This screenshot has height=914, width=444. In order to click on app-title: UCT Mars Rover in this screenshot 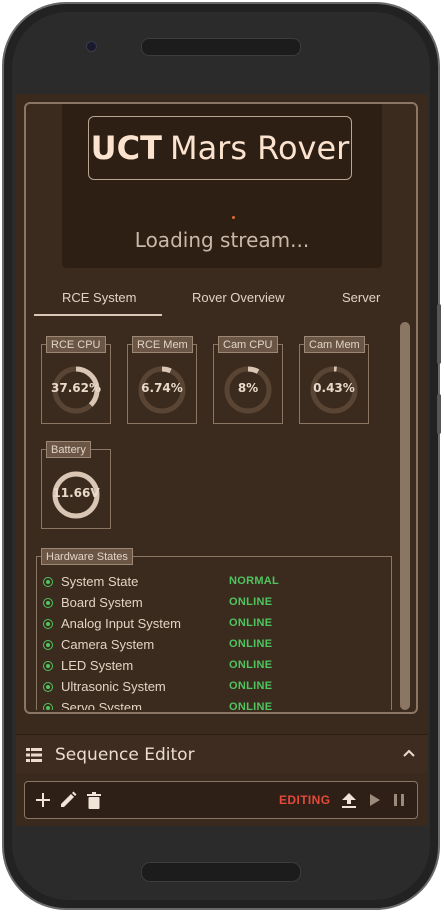, I will do `click(220, 148)`.